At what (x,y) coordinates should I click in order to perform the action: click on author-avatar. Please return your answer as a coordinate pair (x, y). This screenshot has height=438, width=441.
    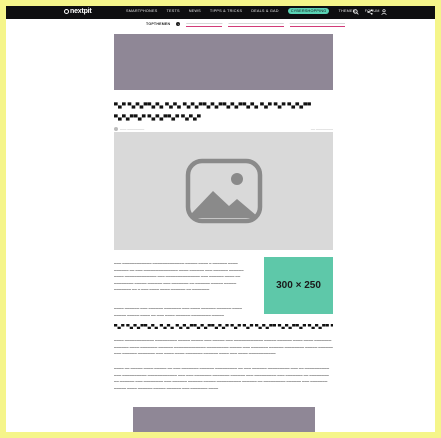
    Looking at the image, I should click on (116, 129).